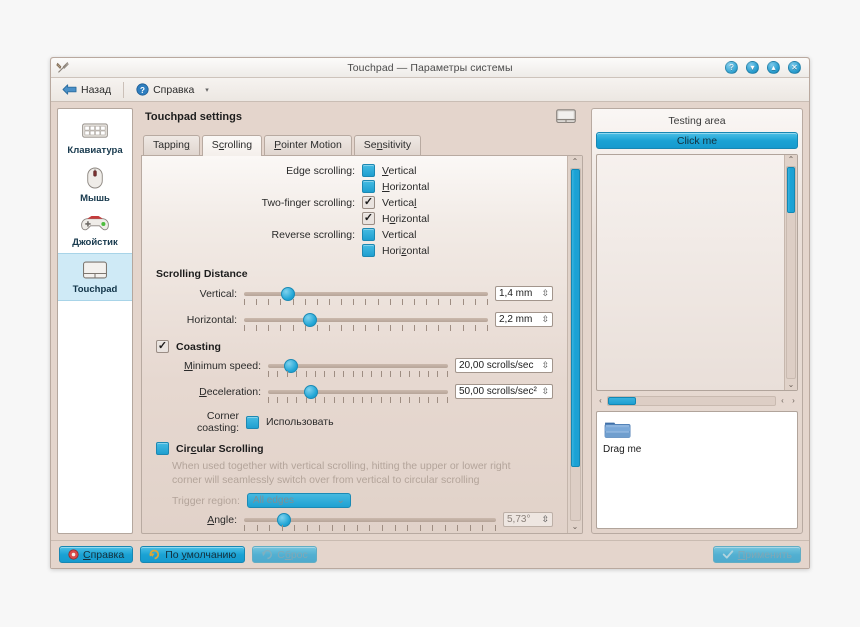  What do you see at coordinates (622, 400) in the screenshot?
I see `hscrollbar-thumb` at bounding box center [622, 400].